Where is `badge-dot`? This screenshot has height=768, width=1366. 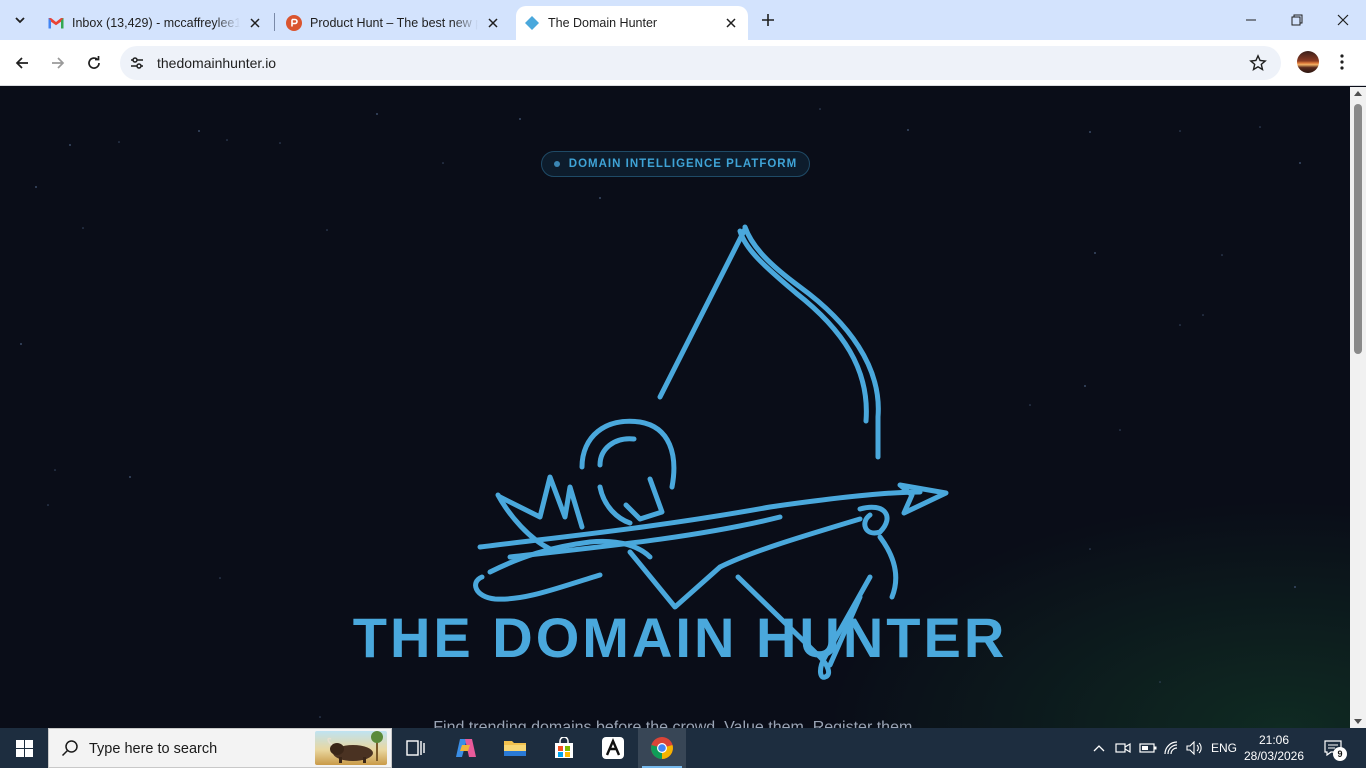
badge-dot is located at coordinates (556, 164).